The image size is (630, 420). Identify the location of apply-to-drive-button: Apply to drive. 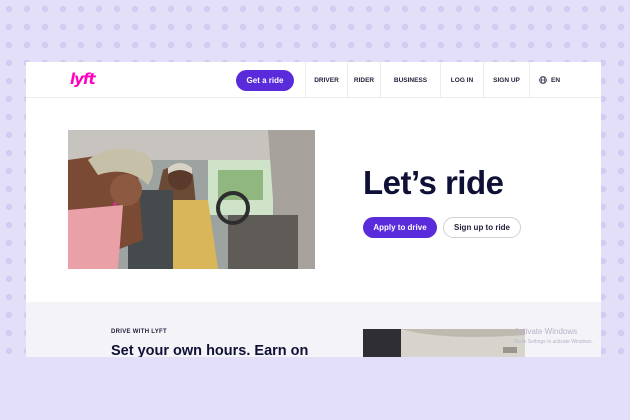
(400, 227).